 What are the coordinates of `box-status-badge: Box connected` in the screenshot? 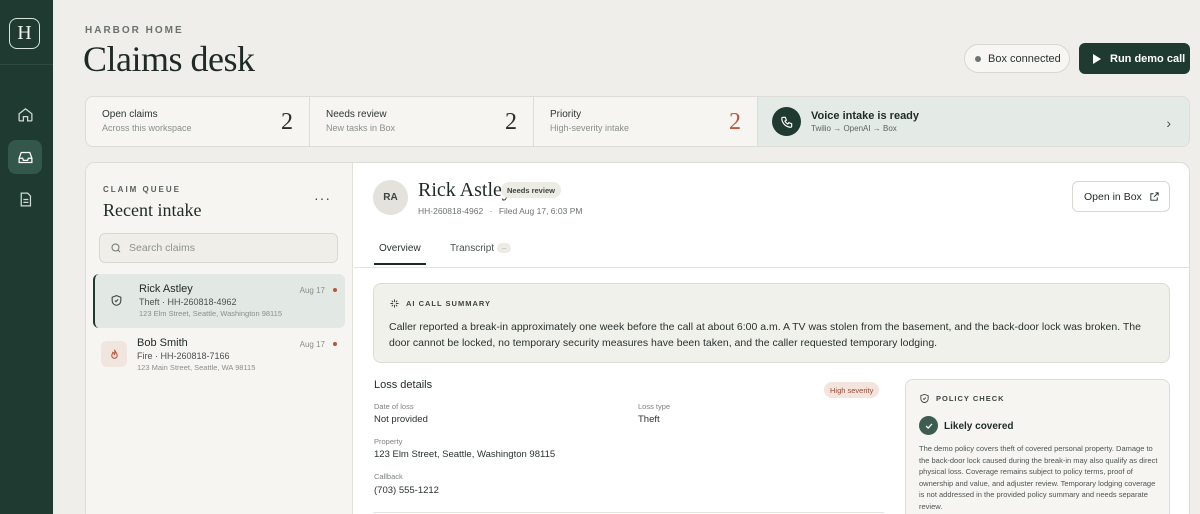 It's located at (1017, 58).